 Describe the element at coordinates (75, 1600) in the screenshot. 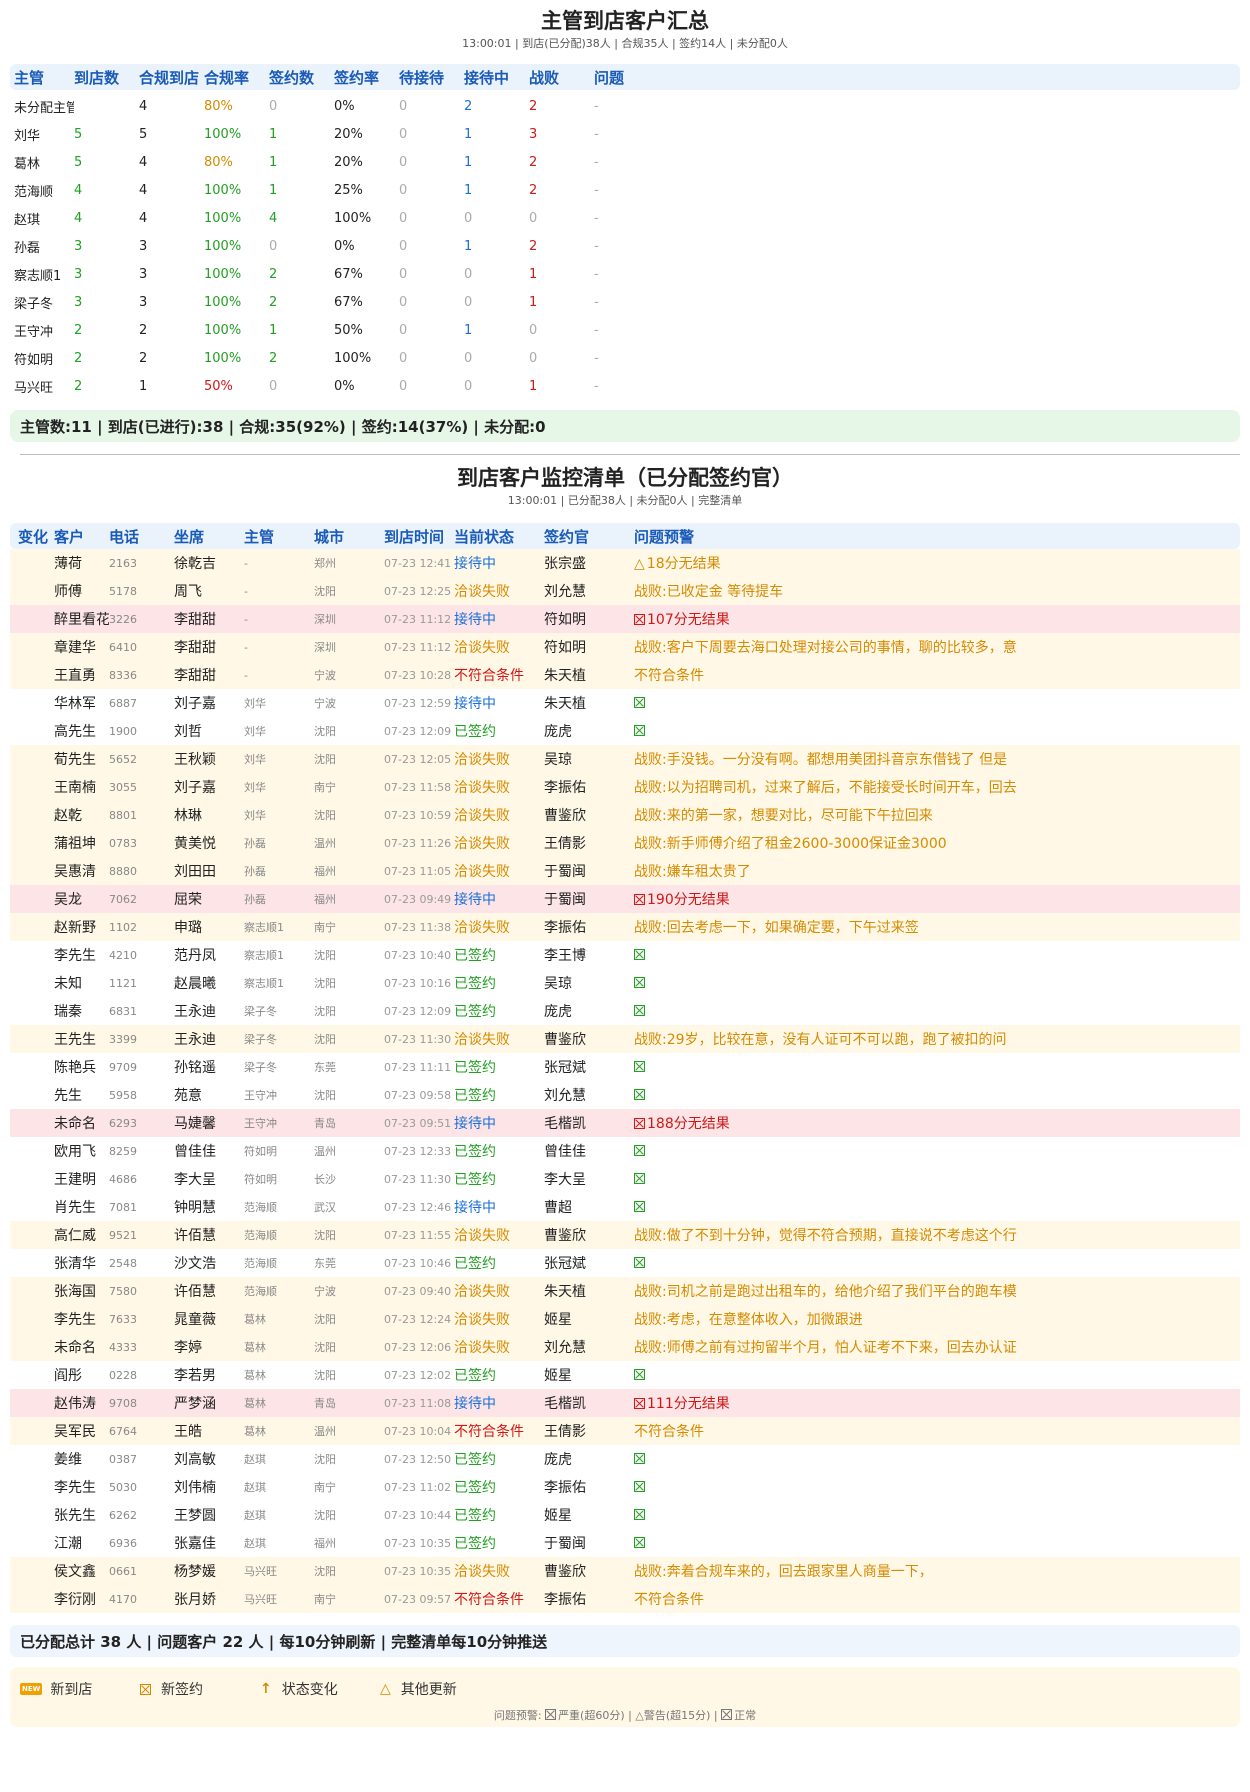

I see `monitor-cell-customer: 李衍刚` at that location.